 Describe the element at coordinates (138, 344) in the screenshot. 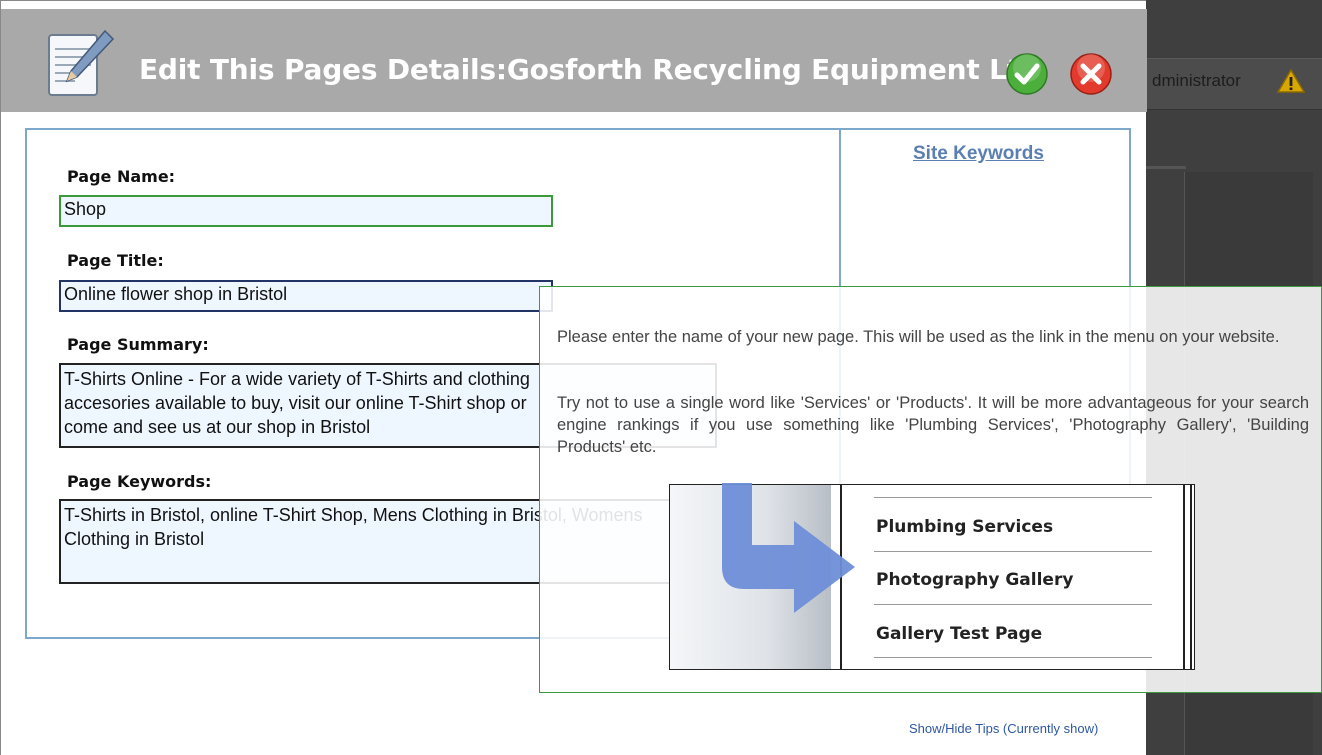

I see `page-summary-label: Page Summary:` at that location.